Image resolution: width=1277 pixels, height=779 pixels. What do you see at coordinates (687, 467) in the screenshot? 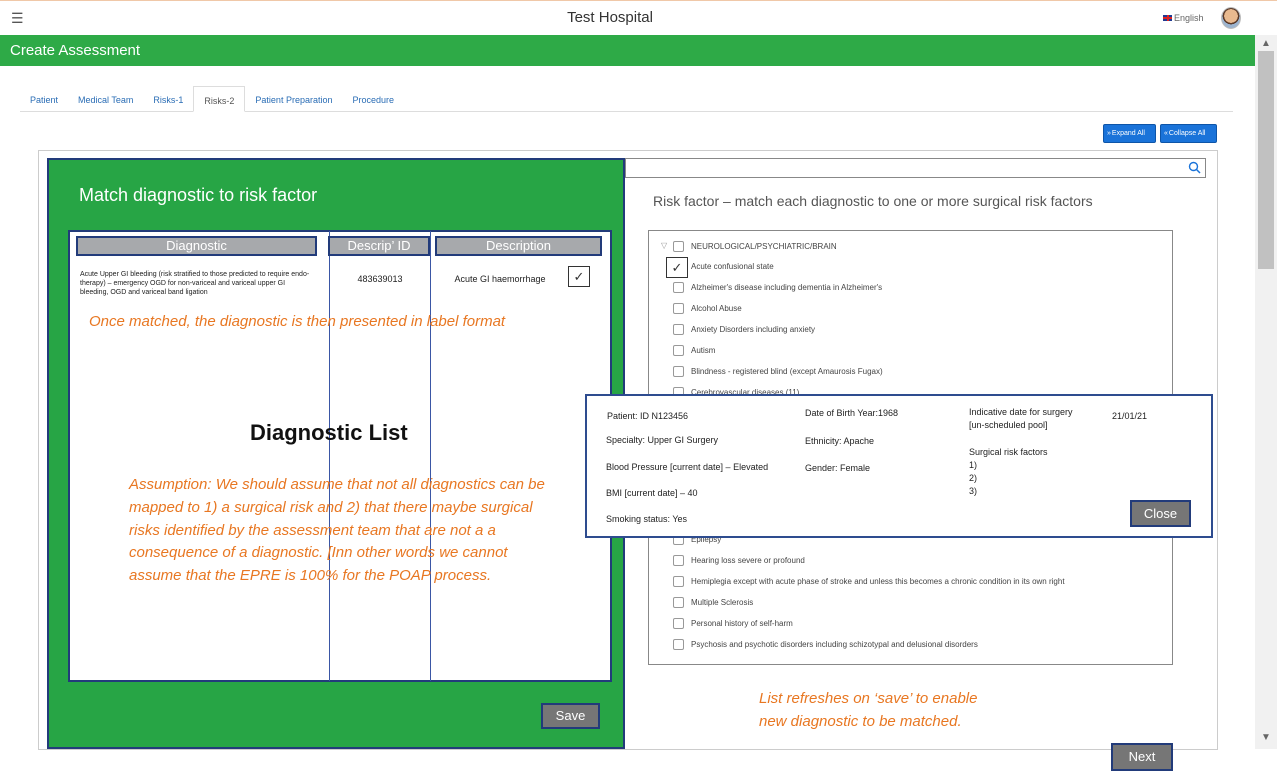
I see `patient-blood-pressure: Blood Pressure [current date] – Elevated` at bounding box center [687, 467].